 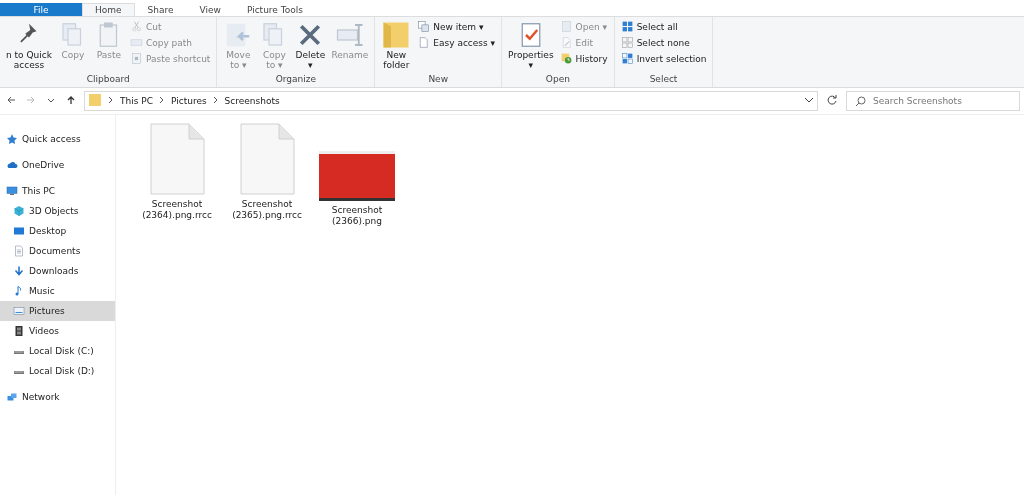 I want to click on sidebar-item: Downloads, so click(x=57, y=271).